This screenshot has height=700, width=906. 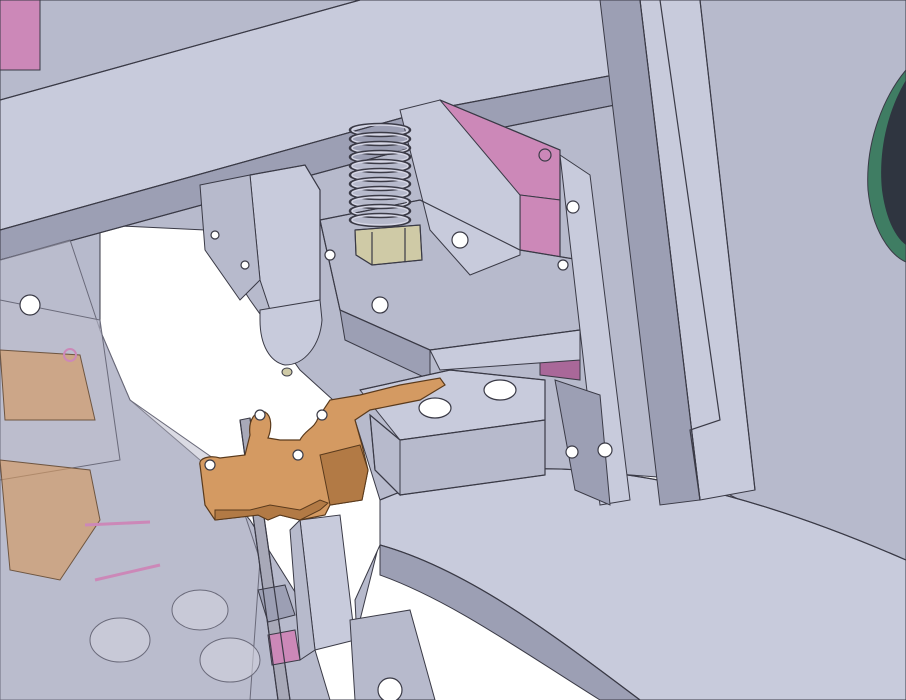 What do you see at coordinates (388, 245) in the screenshot?
I see `hex-nut` at bounding box center [388, 245].